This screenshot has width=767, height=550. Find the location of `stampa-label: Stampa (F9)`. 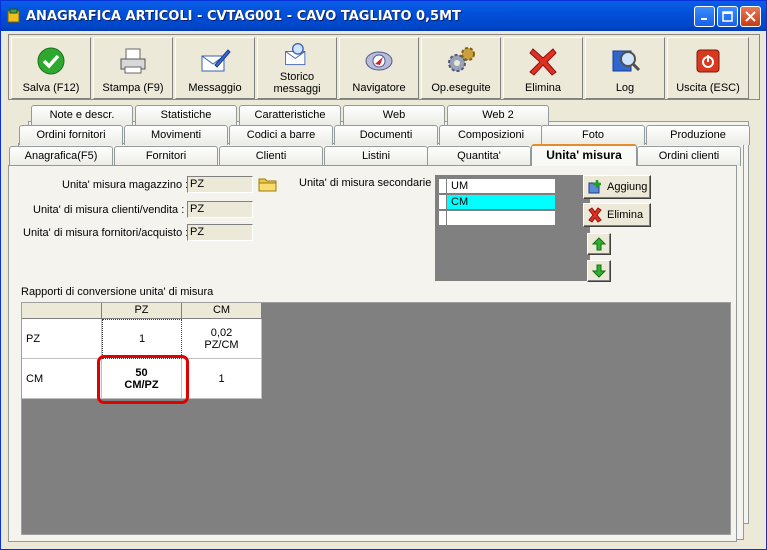

stampa-label: Stampa (F9) is located at coordinates (133, 88).